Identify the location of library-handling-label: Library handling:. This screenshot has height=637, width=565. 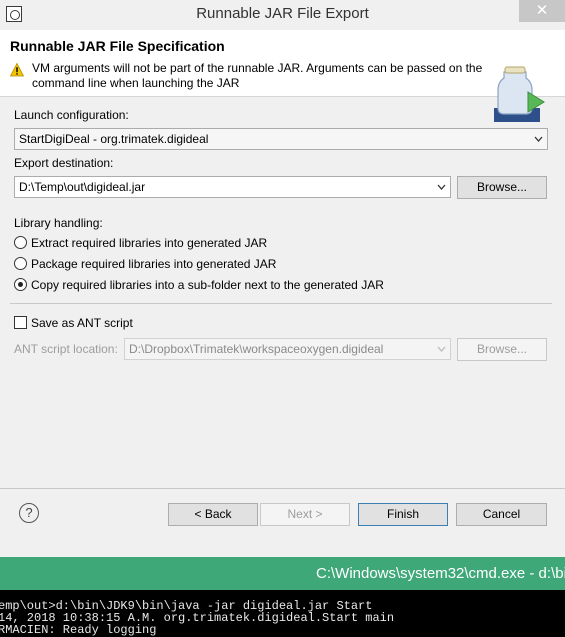
(58, 223).